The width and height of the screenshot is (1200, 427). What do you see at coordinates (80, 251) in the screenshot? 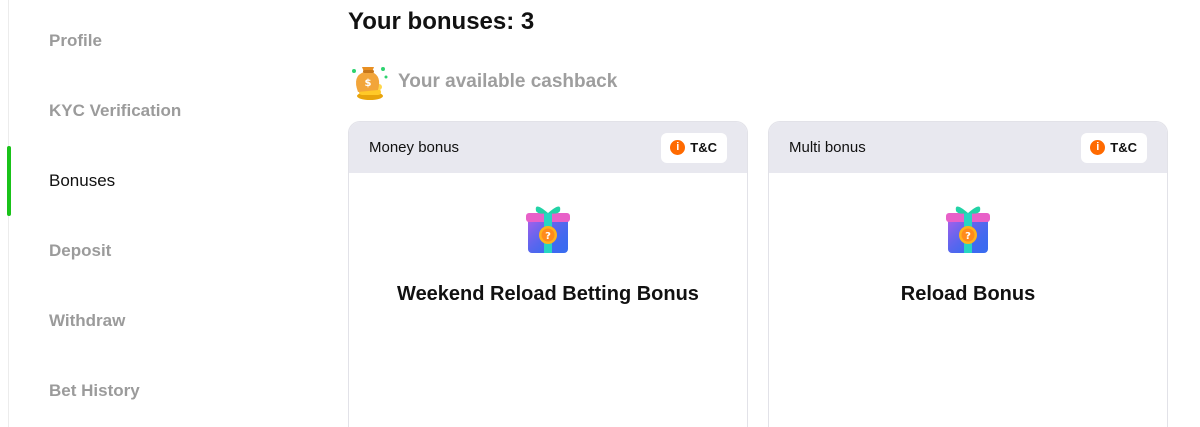
I see `sidebar-item-deposit: Deposit` at bounding box center [80, 251].